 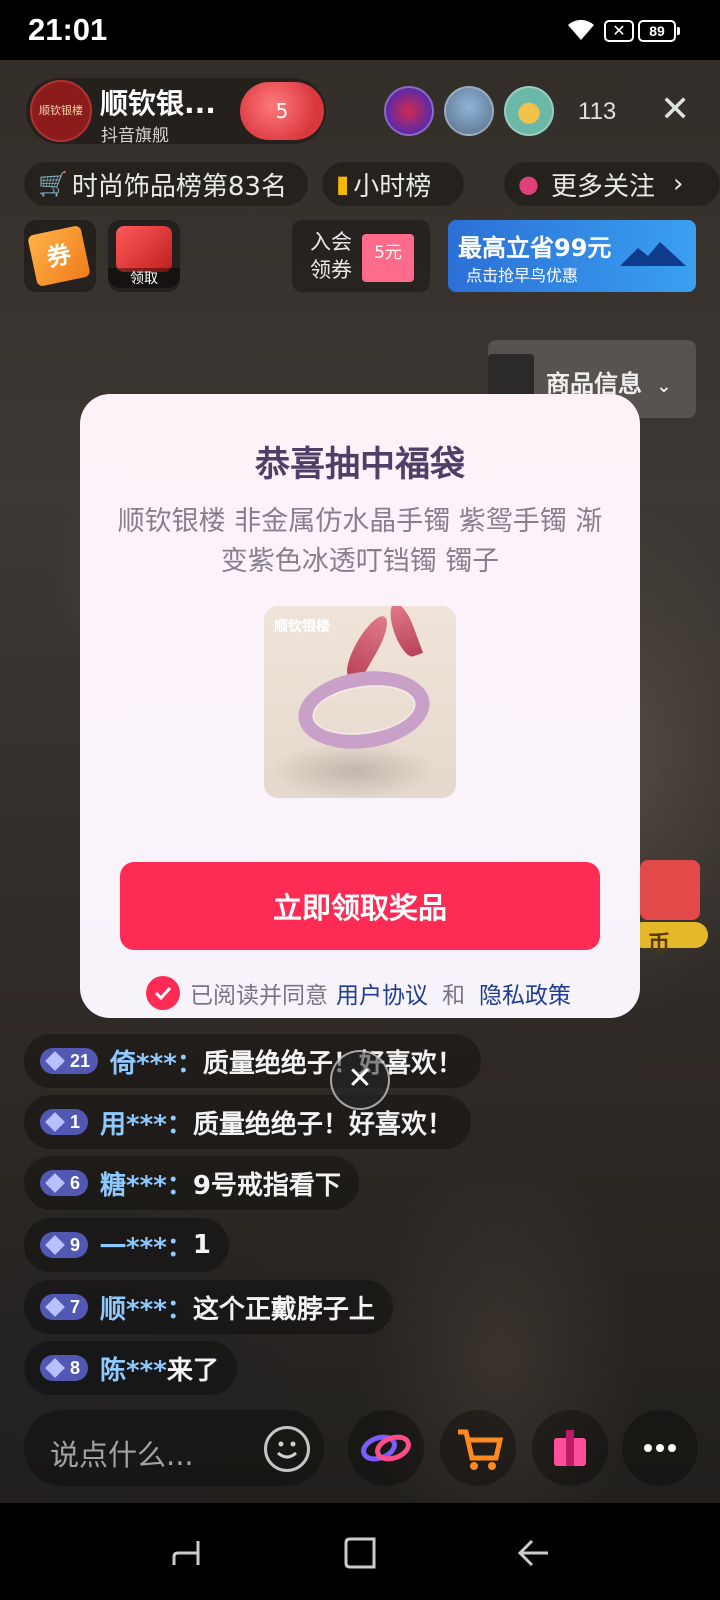 I want to click on level-number: 7, so click(x=75, y=1306).